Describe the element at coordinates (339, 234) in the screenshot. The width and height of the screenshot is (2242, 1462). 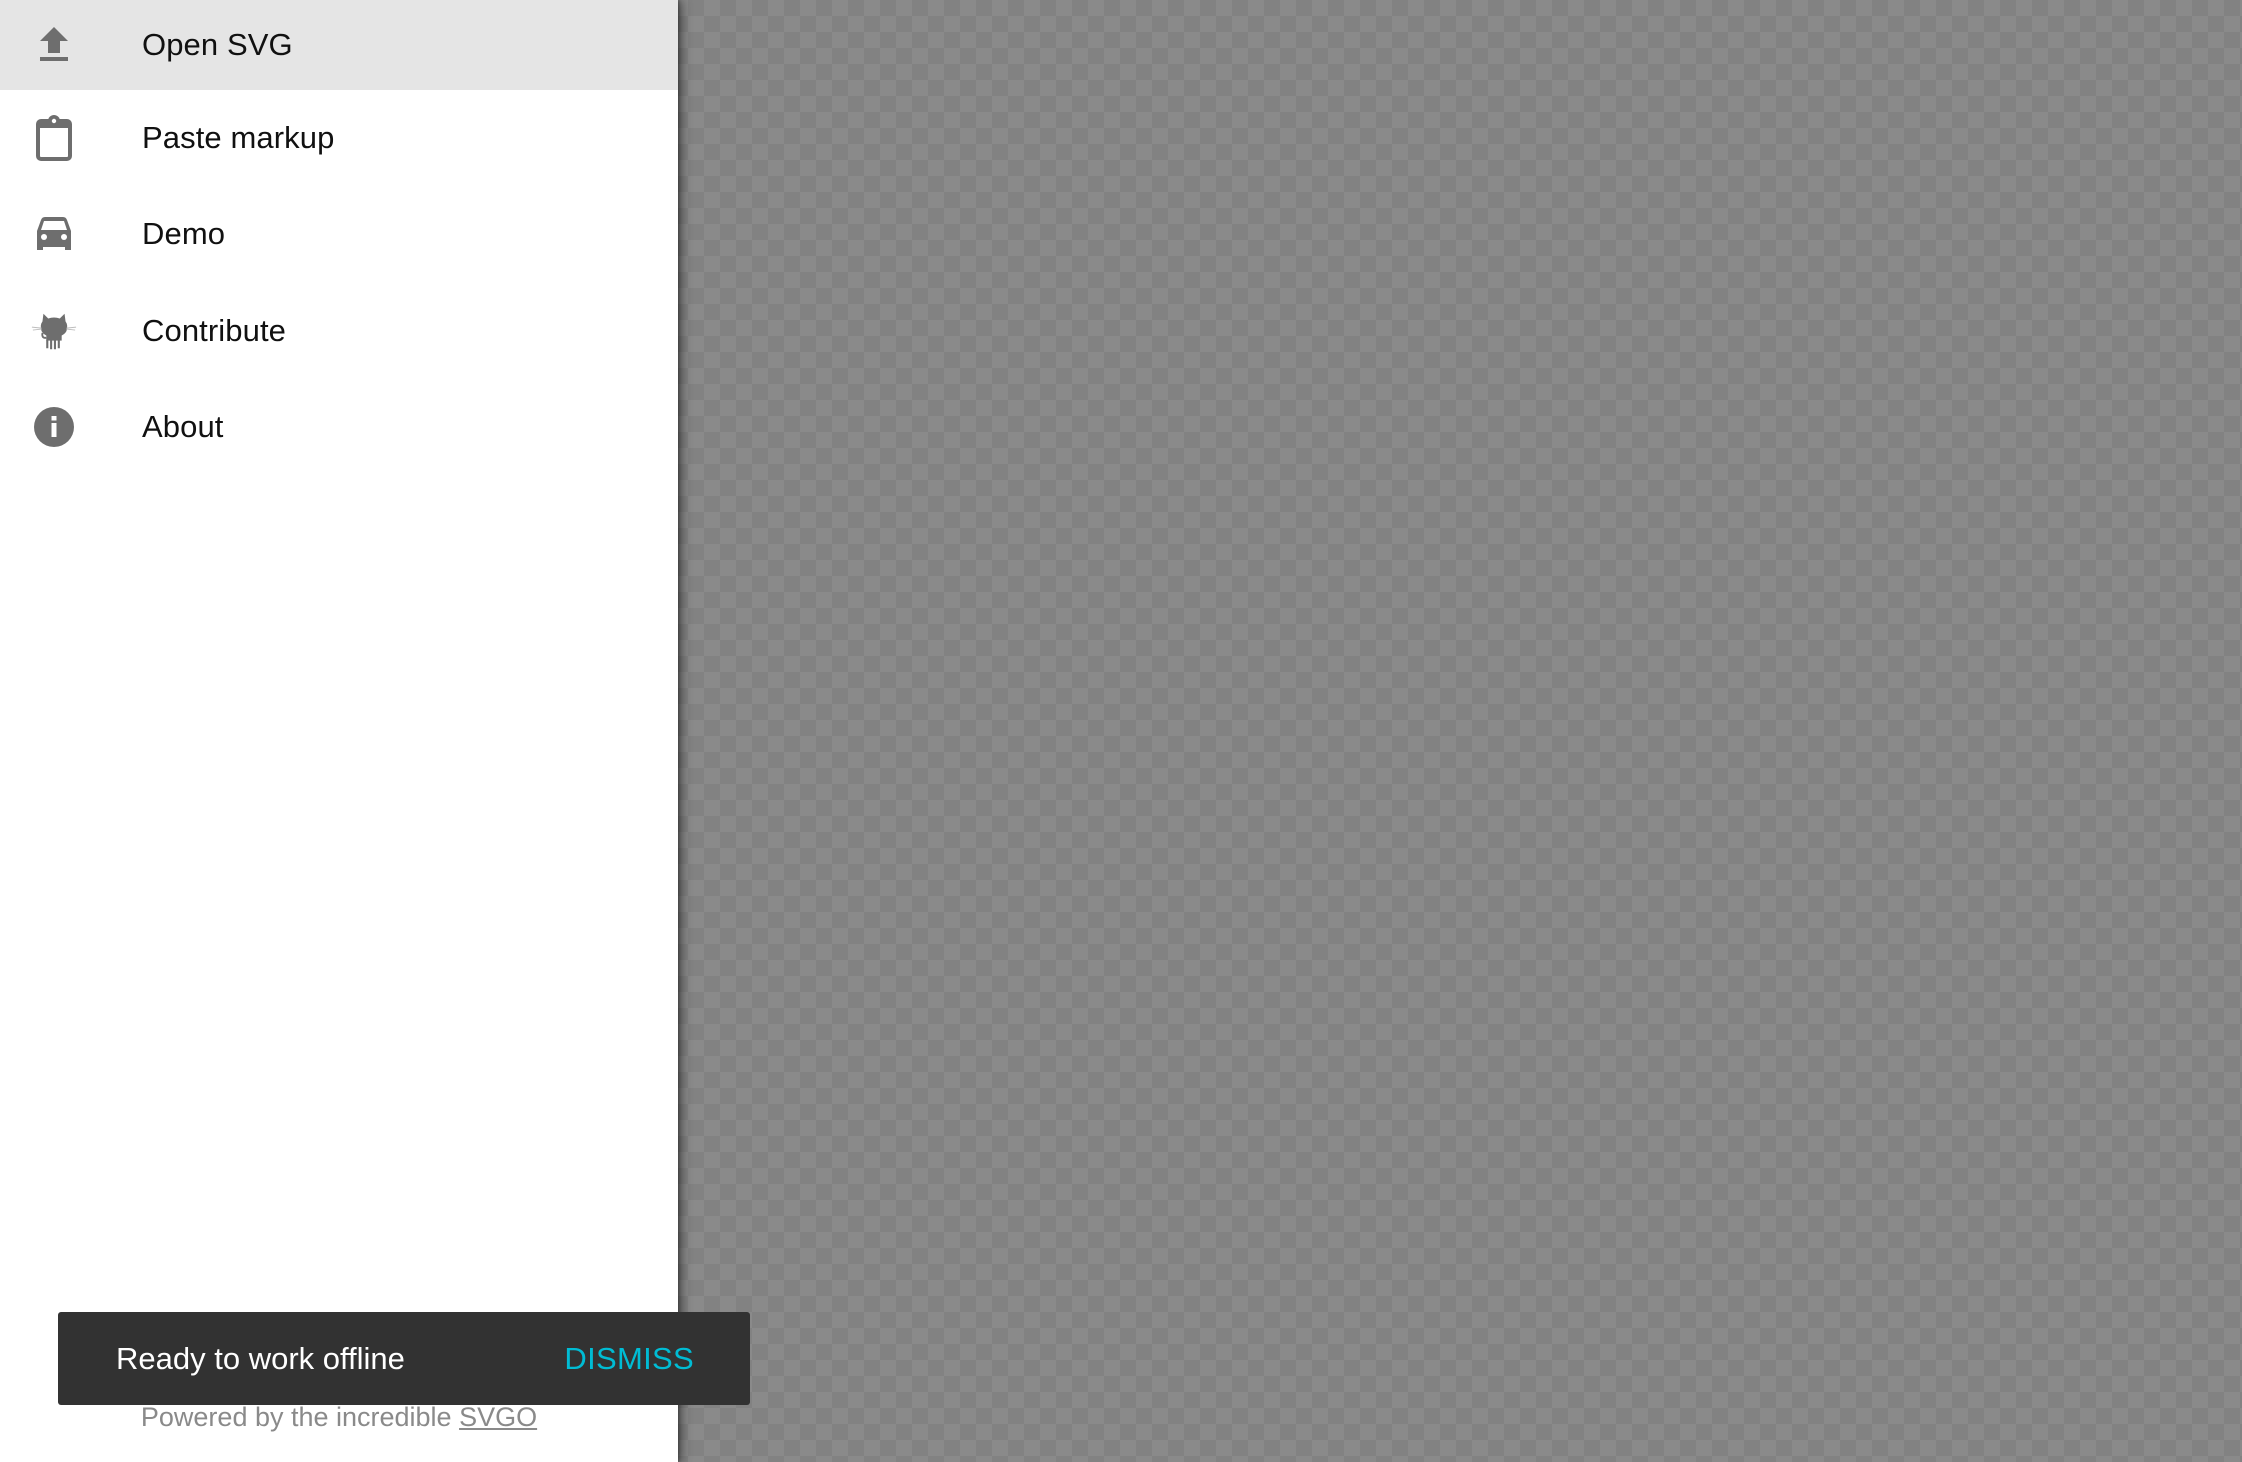
I see `menu-item-demo: Demo` at that location.